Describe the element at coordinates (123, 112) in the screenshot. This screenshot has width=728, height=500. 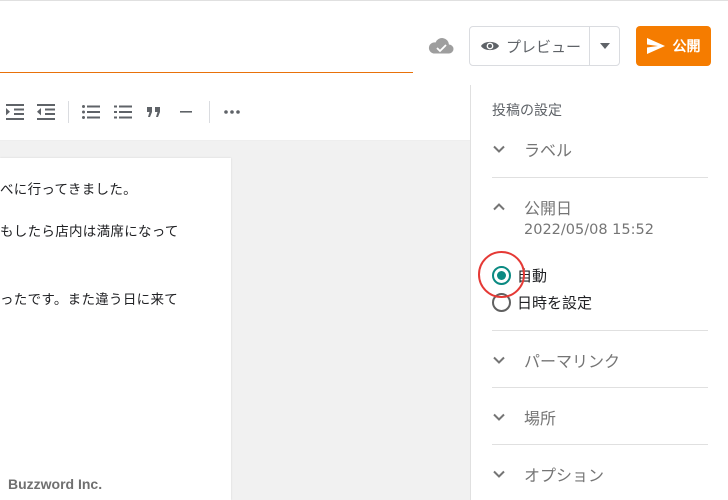
I see `numbered-list-icon` at that location.